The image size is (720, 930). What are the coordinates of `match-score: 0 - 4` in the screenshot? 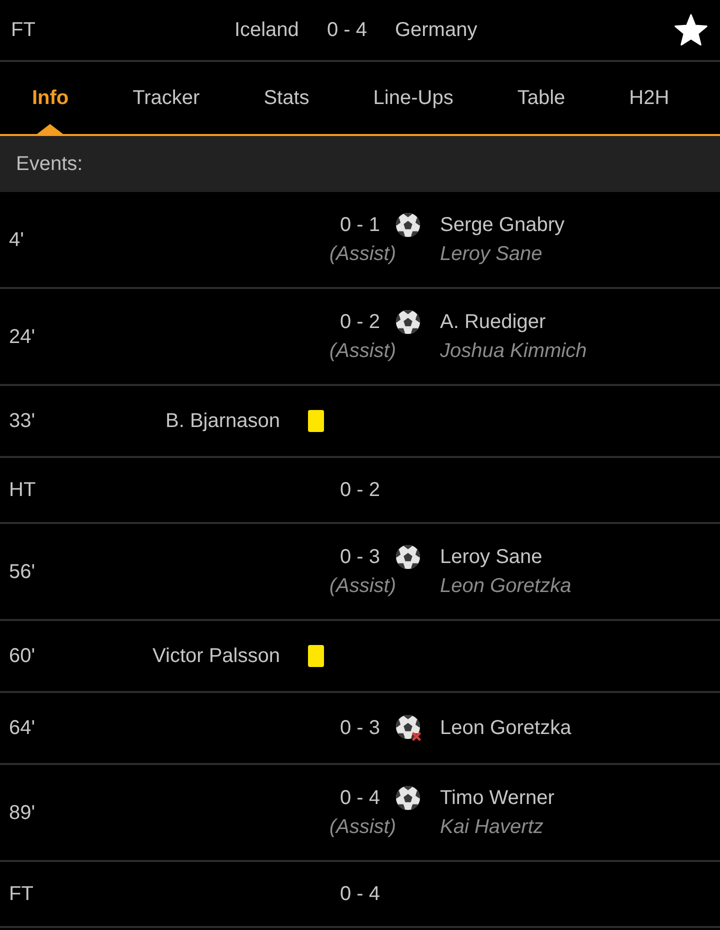 It's located at (346, 30).